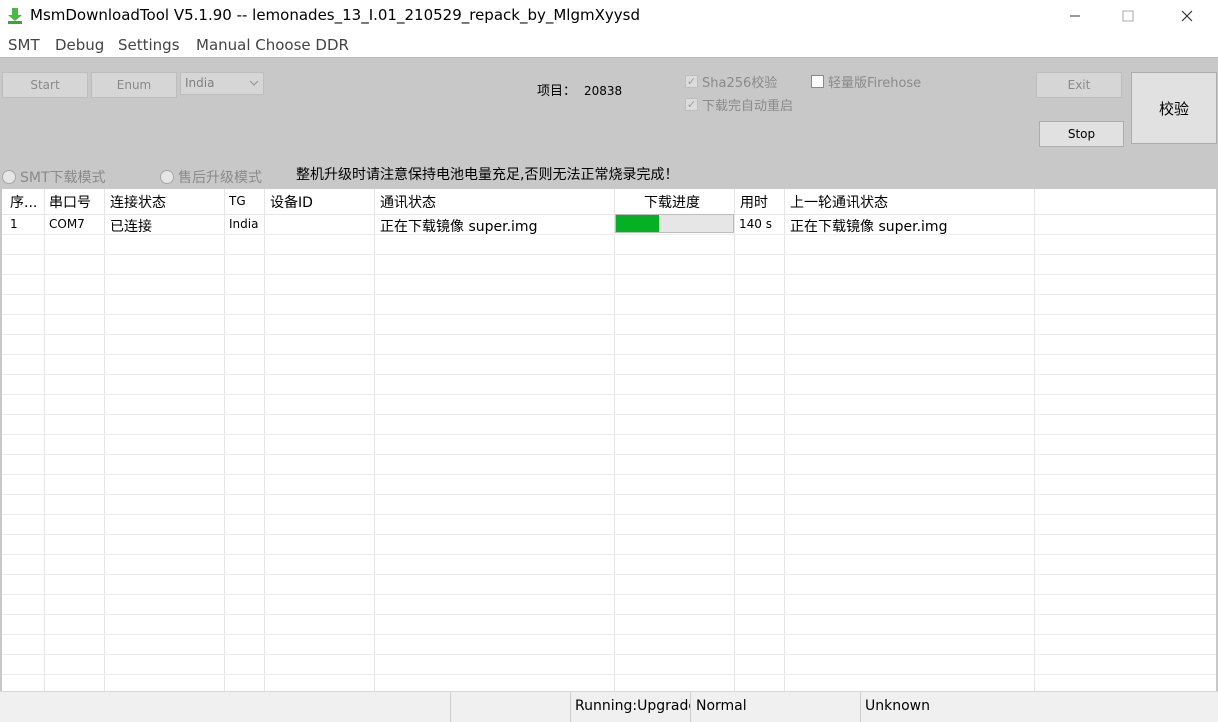 The image size is (1218, 722). What do you see at coordinates (1079, 85) in the screenshot?
I see `exit-button: Exit` at bounding box center [1079, 85].